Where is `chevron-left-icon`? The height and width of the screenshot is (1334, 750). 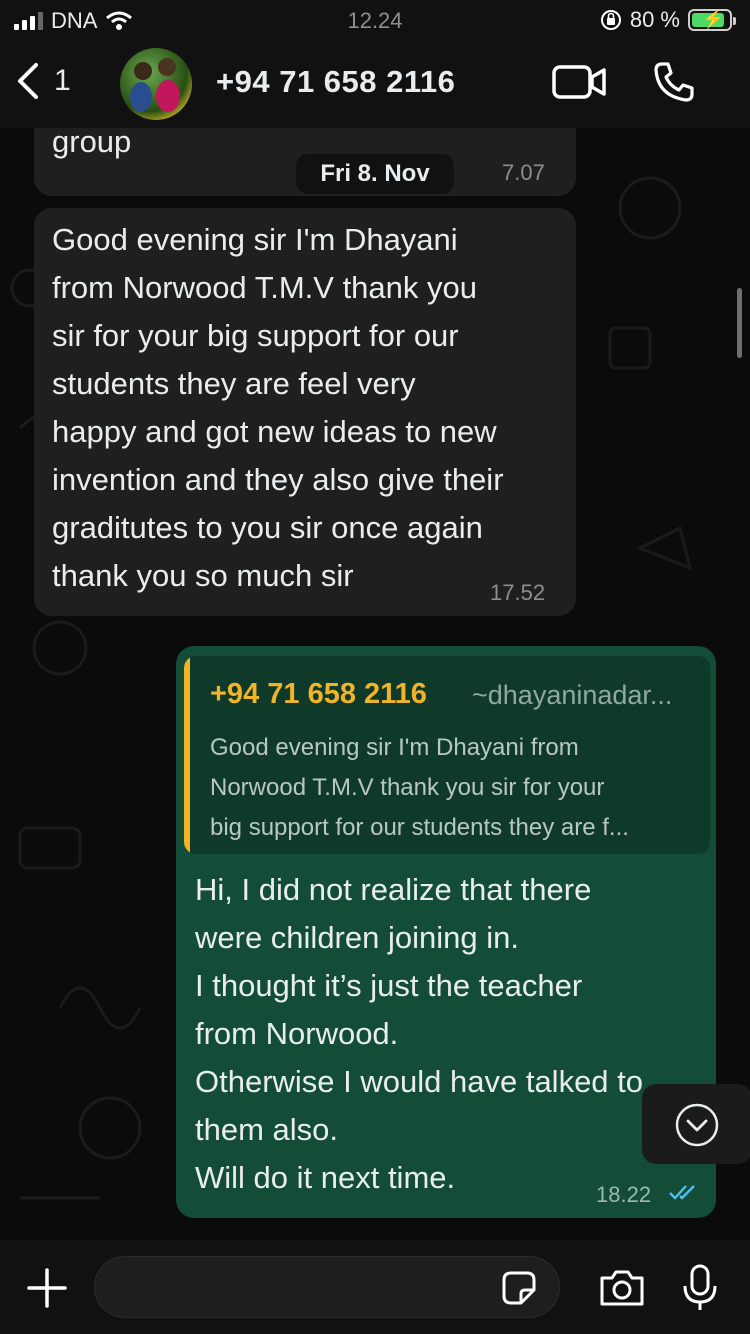 chevron-left-icon is located at coordinates (28, 81).